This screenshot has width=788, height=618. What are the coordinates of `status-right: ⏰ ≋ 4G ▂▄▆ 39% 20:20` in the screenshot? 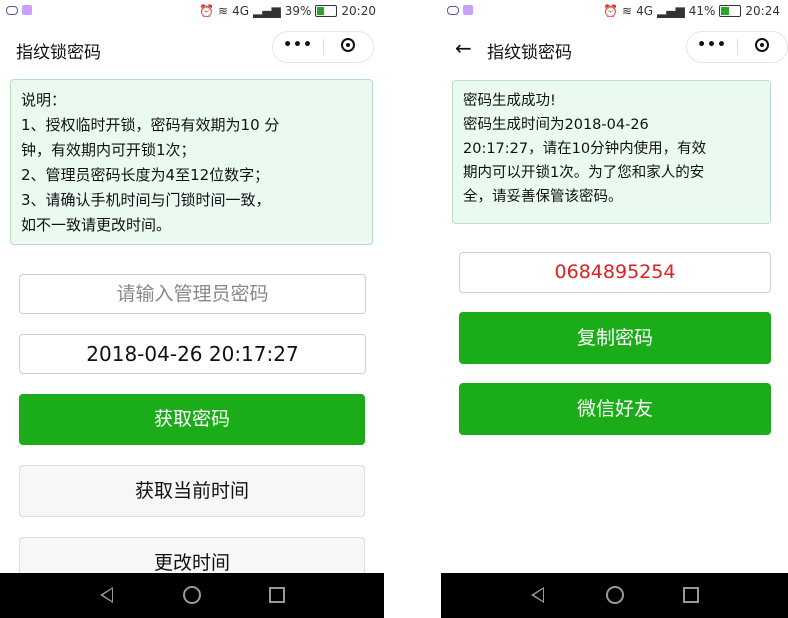 It's located at (287, 11).